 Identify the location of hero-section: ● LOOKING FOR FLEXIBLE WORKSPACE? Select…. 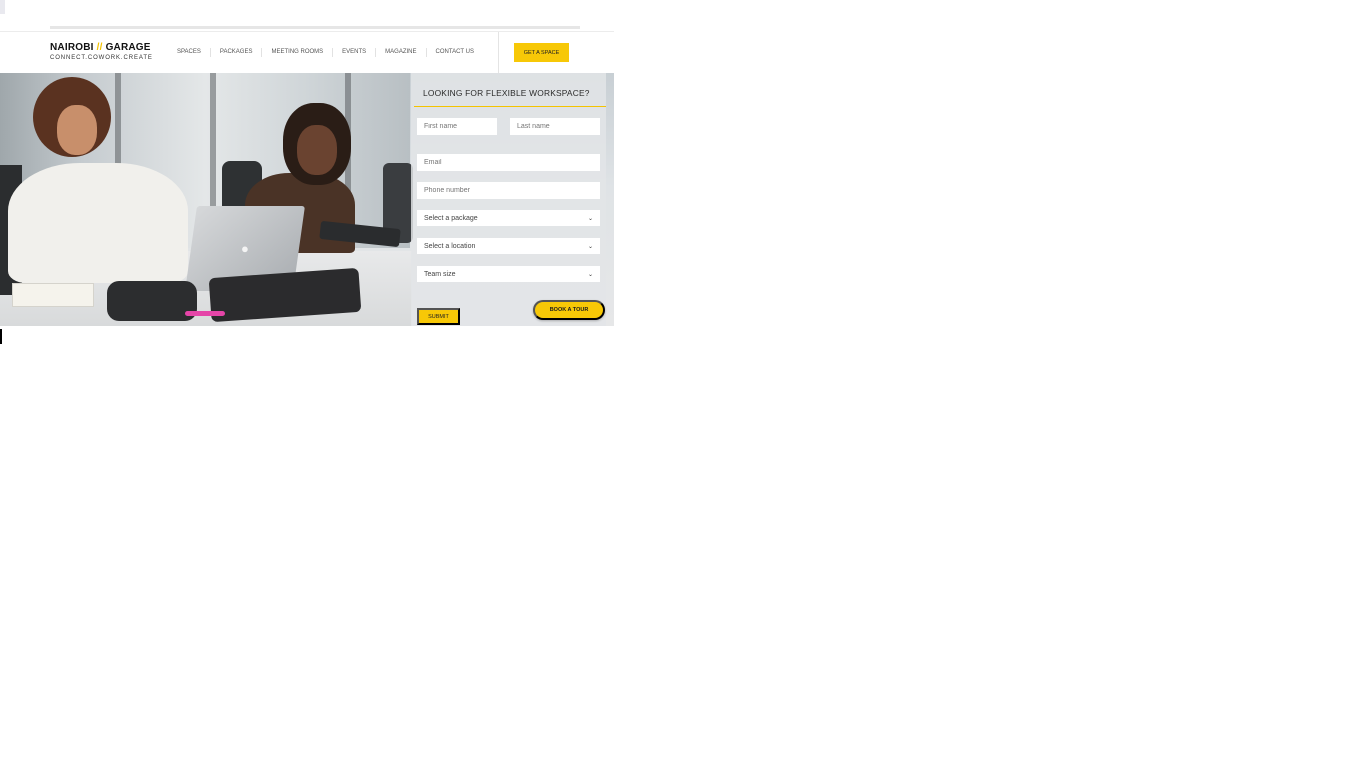
(307, 199).